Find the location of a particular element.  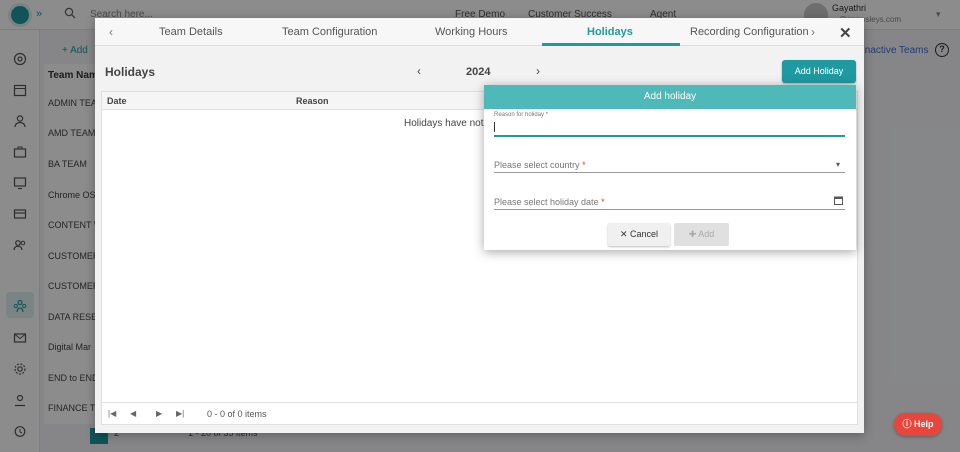

empty-state-message: Holidays have not is located at coordinates (444, 123).